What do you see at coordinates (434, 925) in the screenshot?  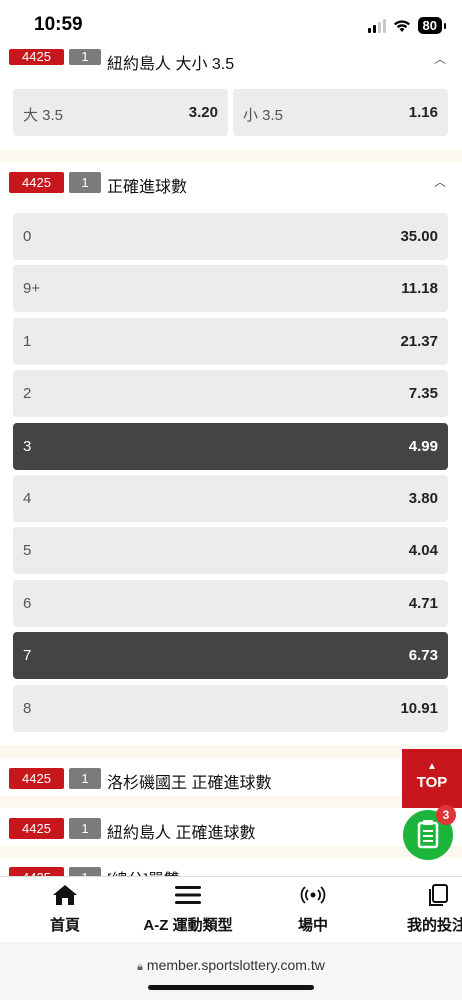 I see `nav-my-bets-label: 我的投注` at bounding box center [434, 925].